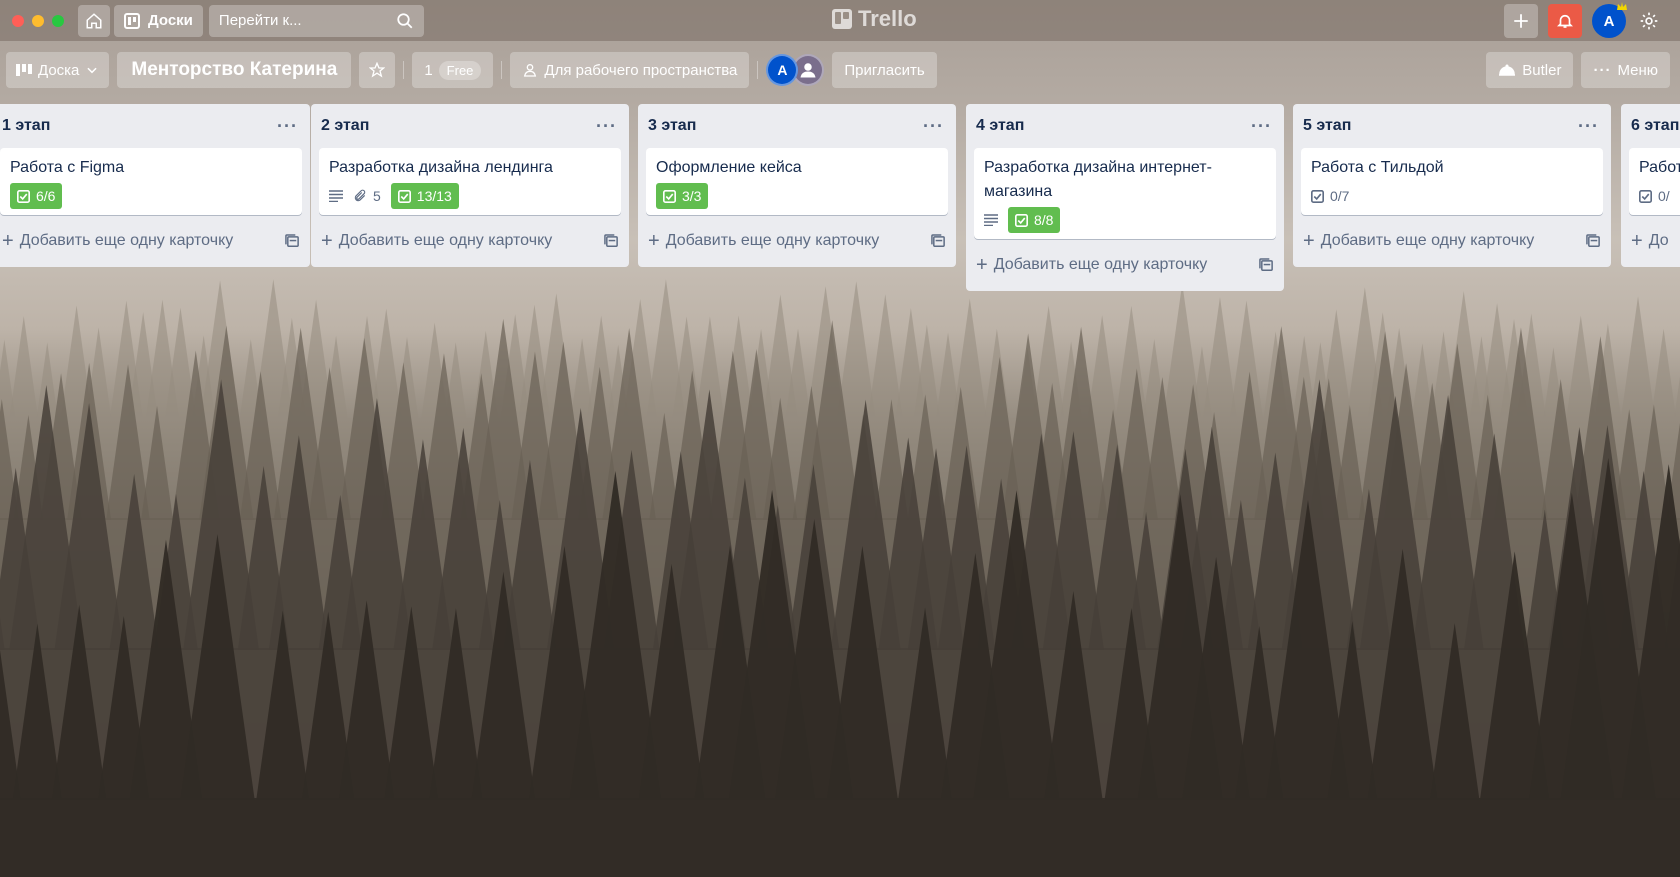 The image size is (1680, 877). Describe the element at coordinates (1034, 220) in the screenshot. I see `checklist-badge: 8/8` at that location.